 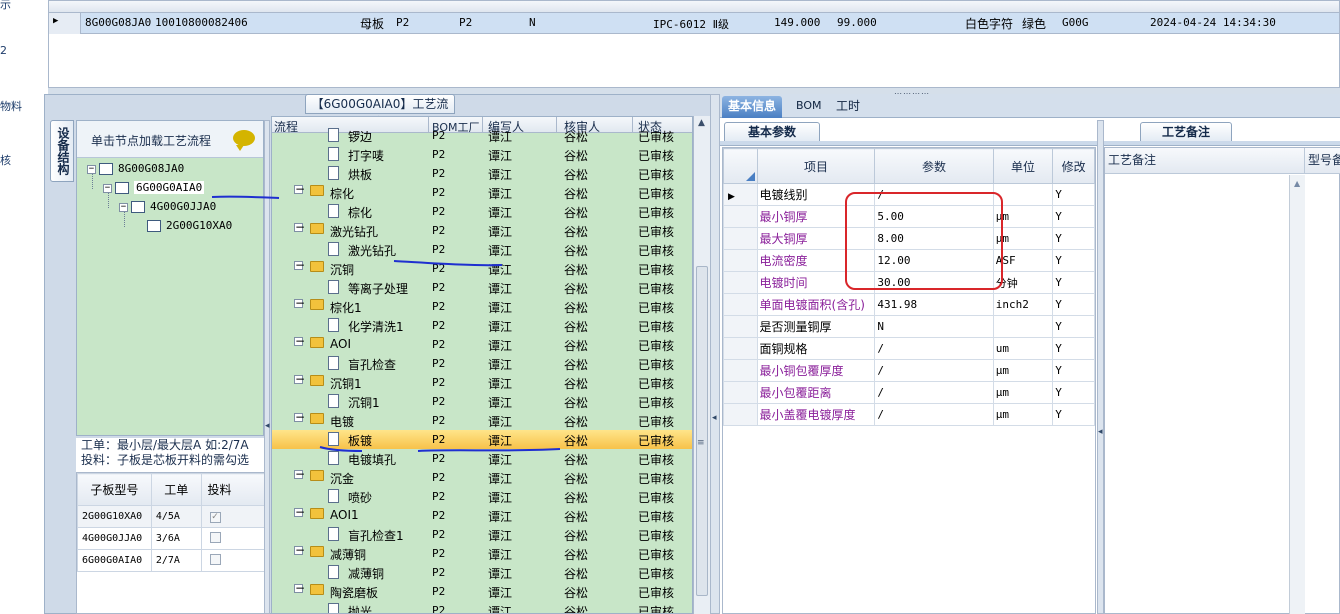 What do you see at coordinates (360, 609) in the screenshot?
I see `process-name: 抛光` at bounding box center [360, 609].